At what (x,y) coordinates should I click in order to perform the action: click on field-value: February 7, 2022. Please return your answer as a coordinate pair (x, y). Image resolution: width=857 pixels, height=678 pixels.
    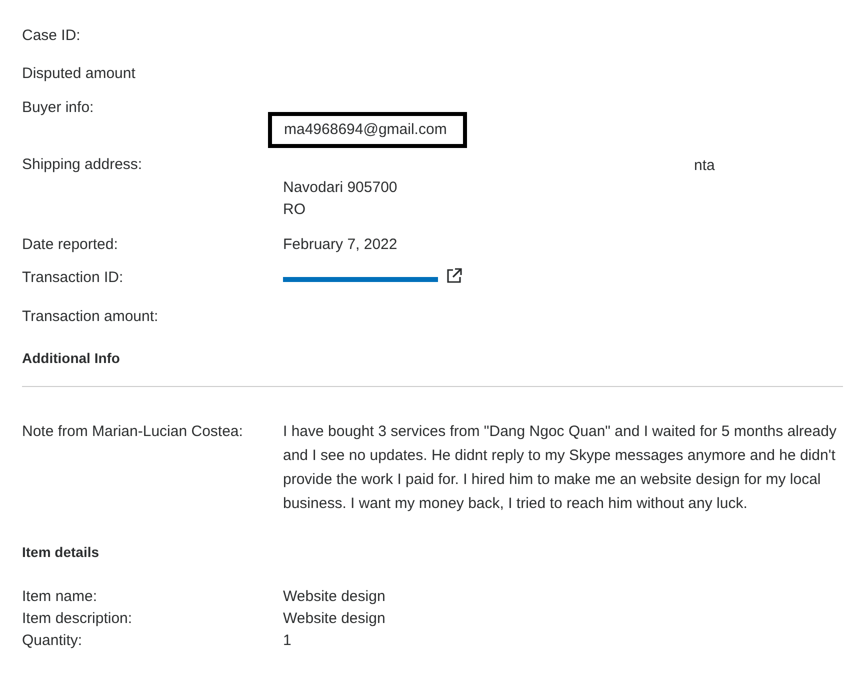
    Looking at the image, I should click on (340, 244).